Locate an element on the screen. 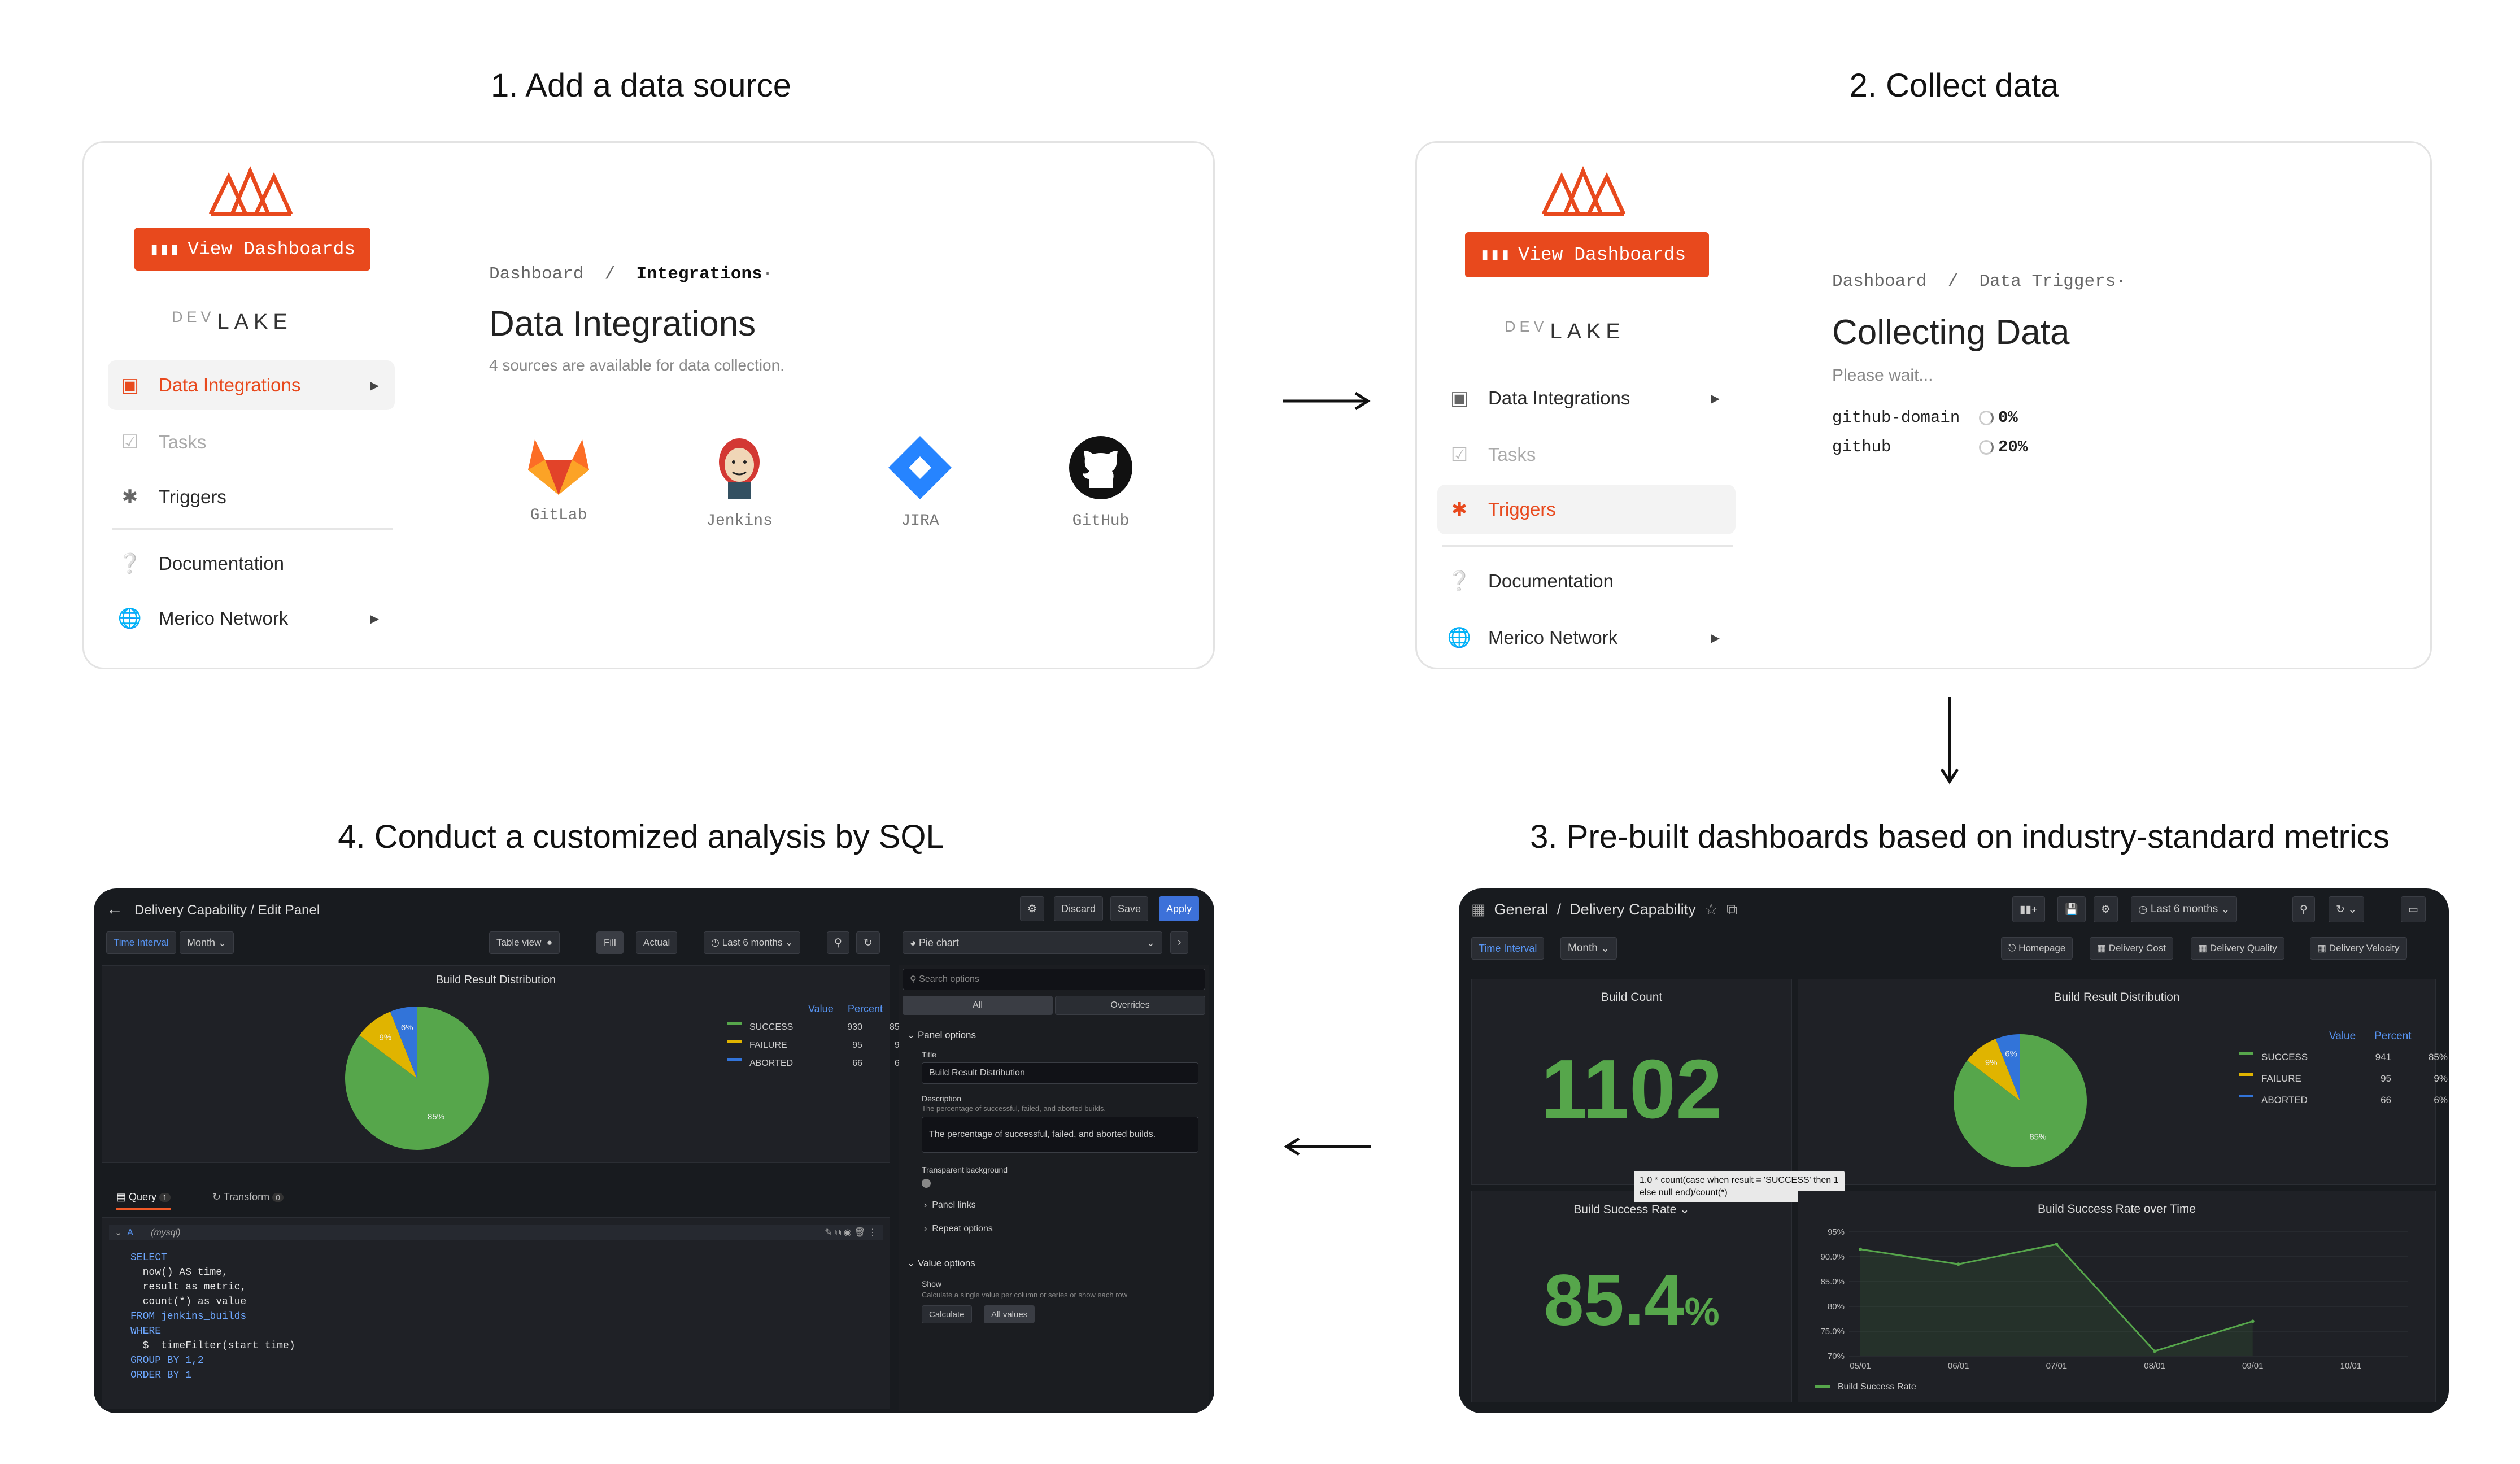 This screenshot has width=2520, height=1464. panel-options-section: ⌄ Panel options is located at coordinates (941, 1035).